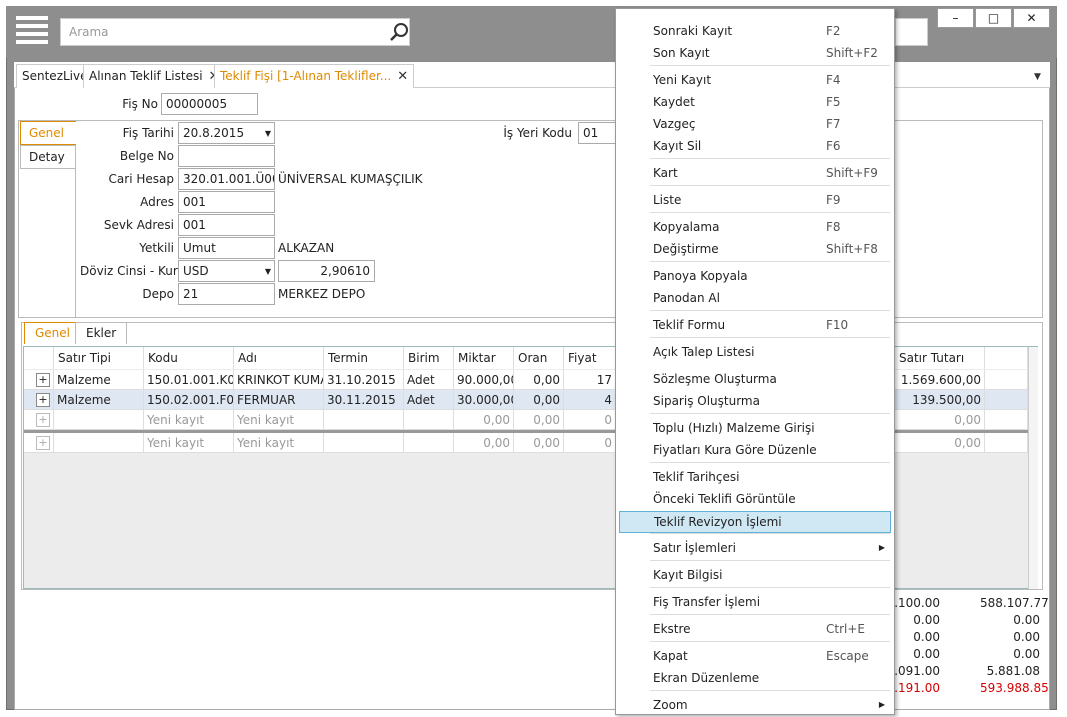  Describe the element at coordinates (590, 400) in the screenshot. I see `grid-cell-fiyat: 4` at that location.